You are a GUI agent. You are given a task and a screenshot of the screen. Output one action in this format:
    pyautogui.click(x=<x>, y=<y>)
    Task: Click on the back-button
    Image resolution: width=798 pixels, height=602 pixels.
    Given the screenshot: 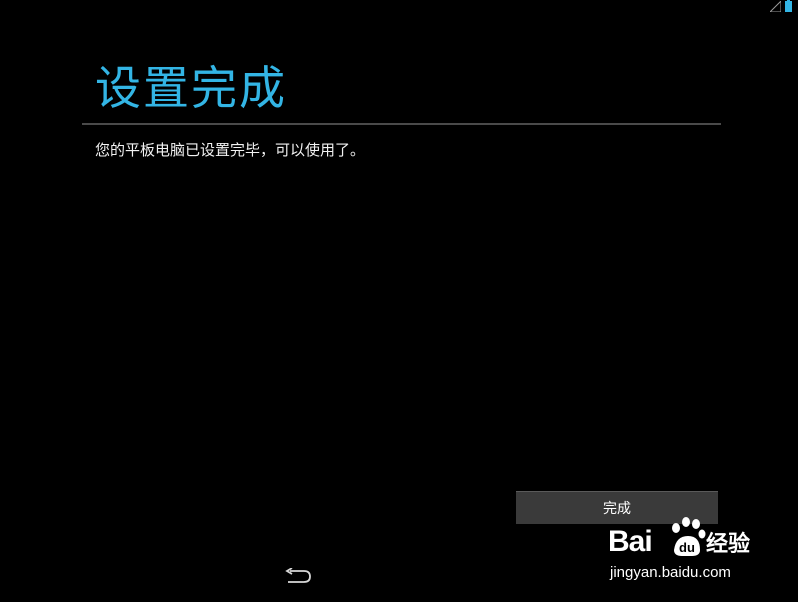 What is the action you would take?
    pyautogui.click(x=297, y=578)
    